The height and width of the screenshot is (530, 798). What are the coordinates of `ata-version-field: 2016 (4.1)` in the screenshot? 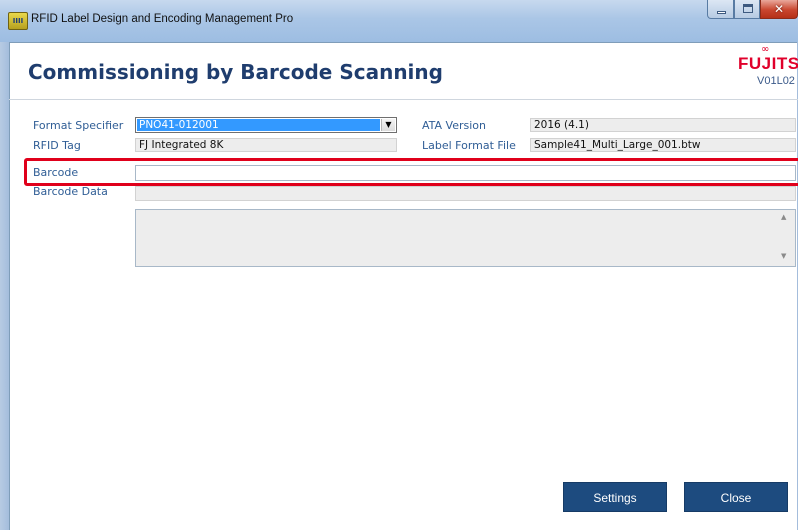 It's located at (663, 125).